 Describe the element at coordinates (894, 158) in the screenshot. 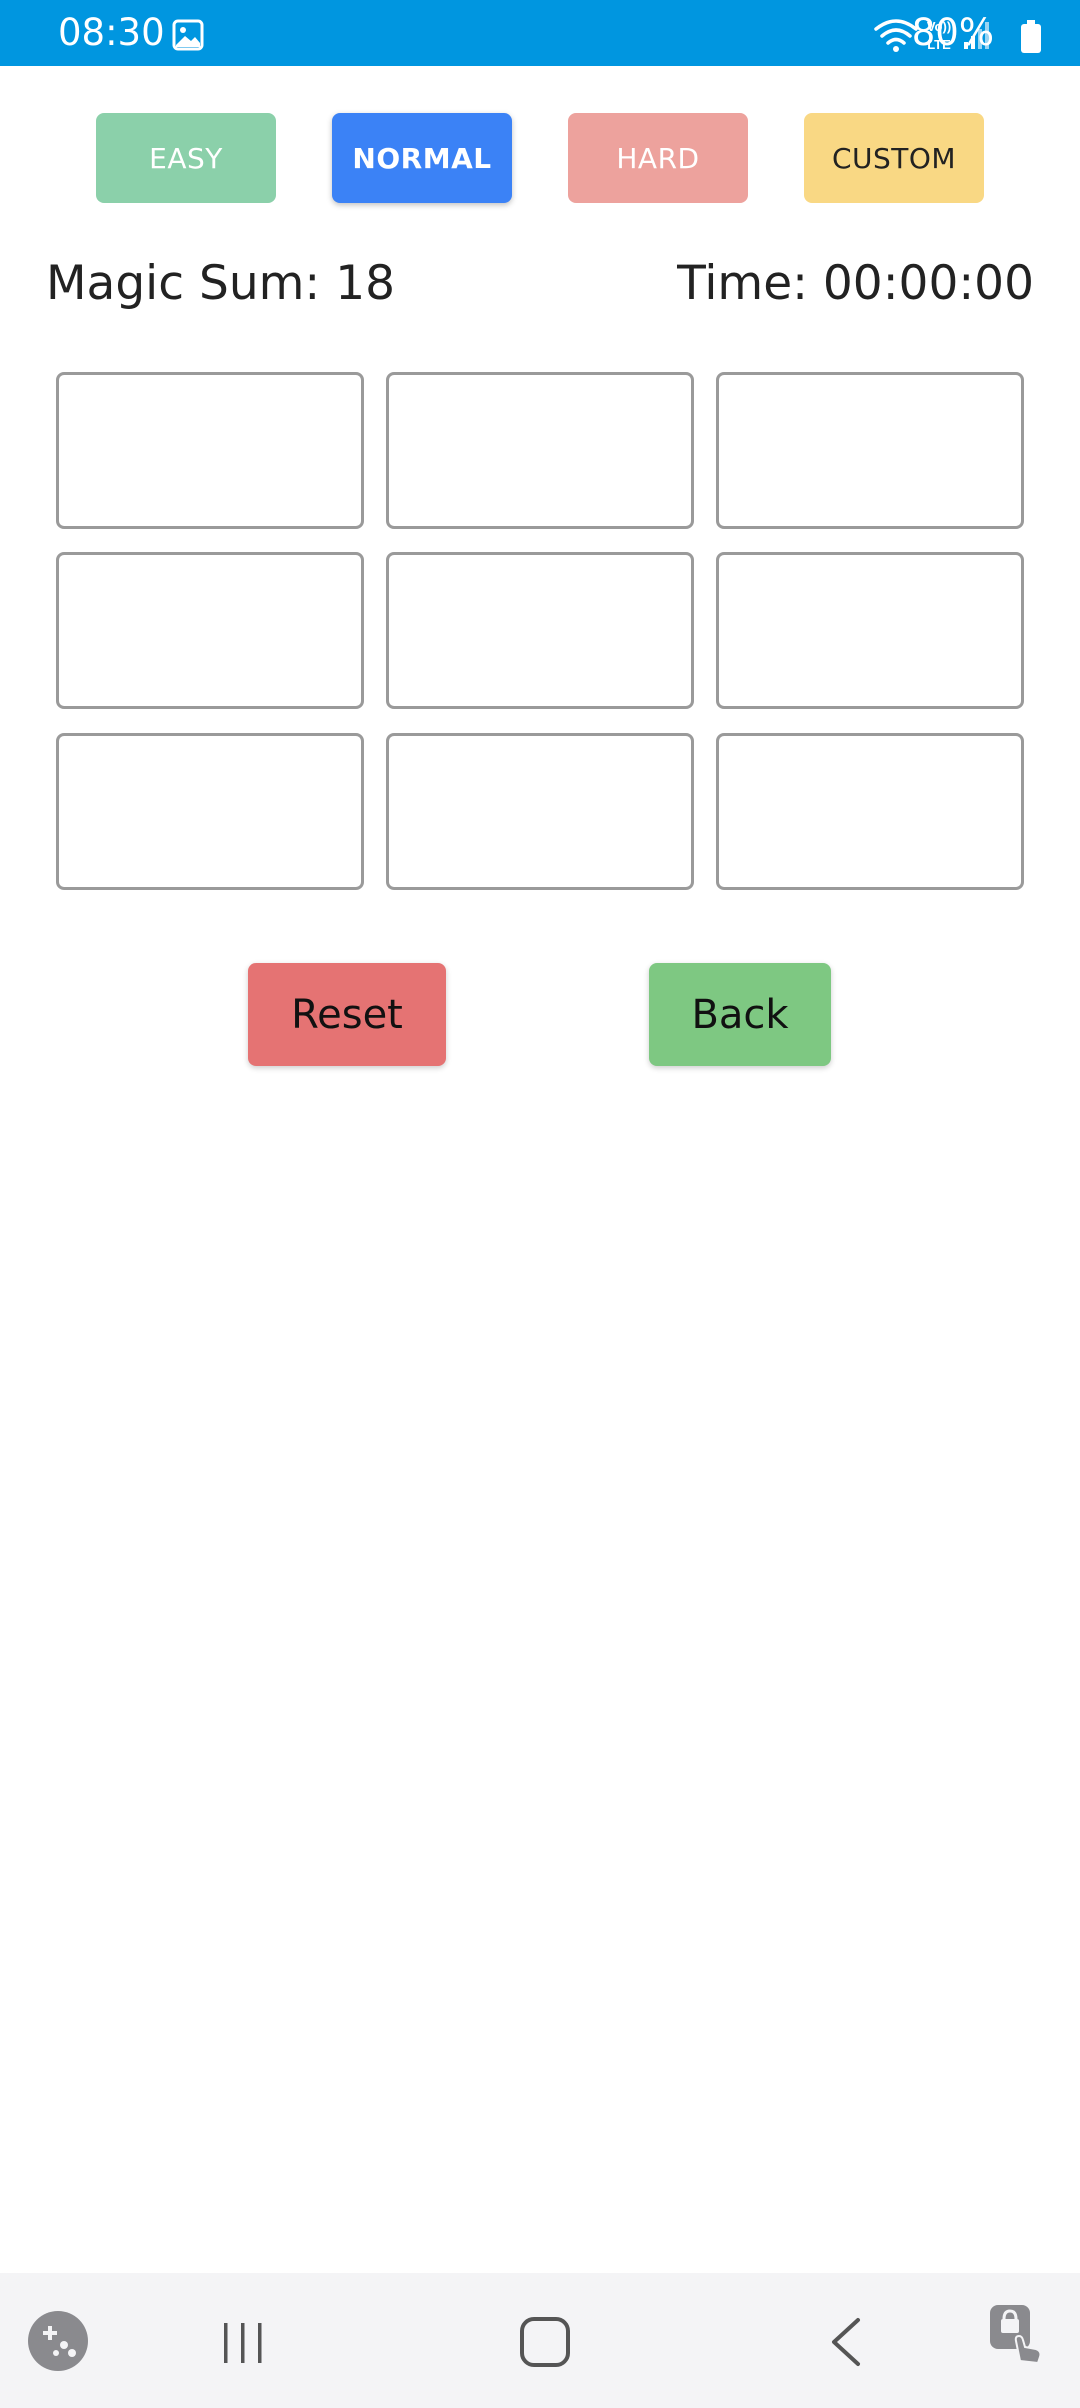

I see `custom-button: CUSTOM` at that location.